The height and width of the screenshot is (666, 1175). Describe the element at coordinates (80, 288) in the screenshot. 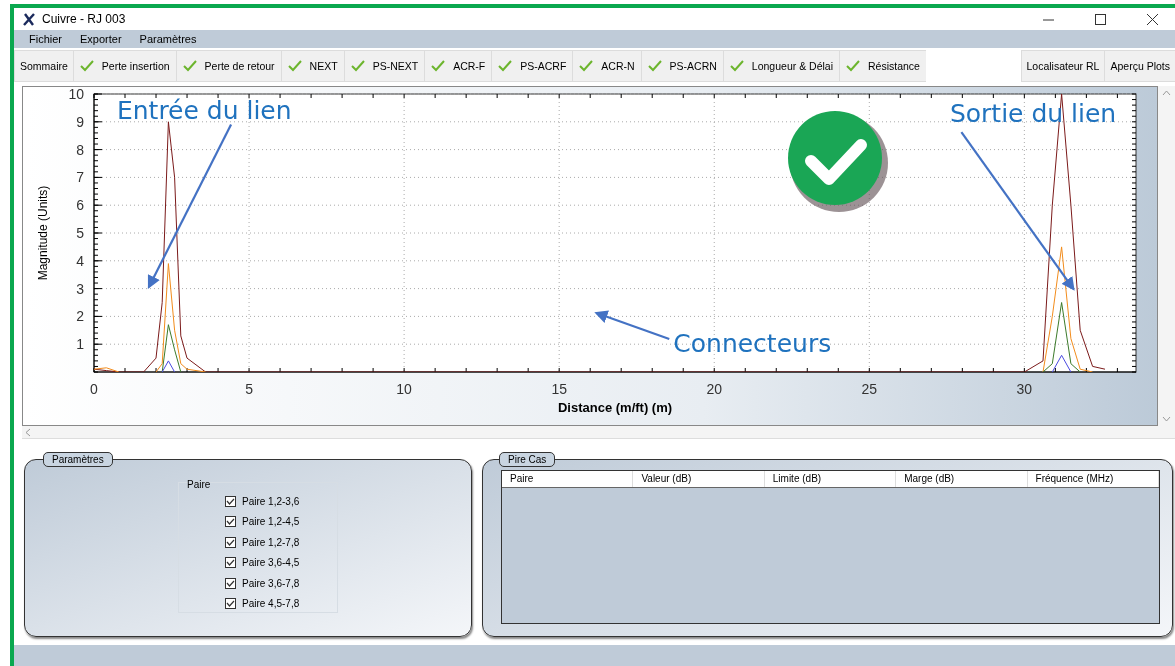

I see `y-tick-label: 3` at that location.